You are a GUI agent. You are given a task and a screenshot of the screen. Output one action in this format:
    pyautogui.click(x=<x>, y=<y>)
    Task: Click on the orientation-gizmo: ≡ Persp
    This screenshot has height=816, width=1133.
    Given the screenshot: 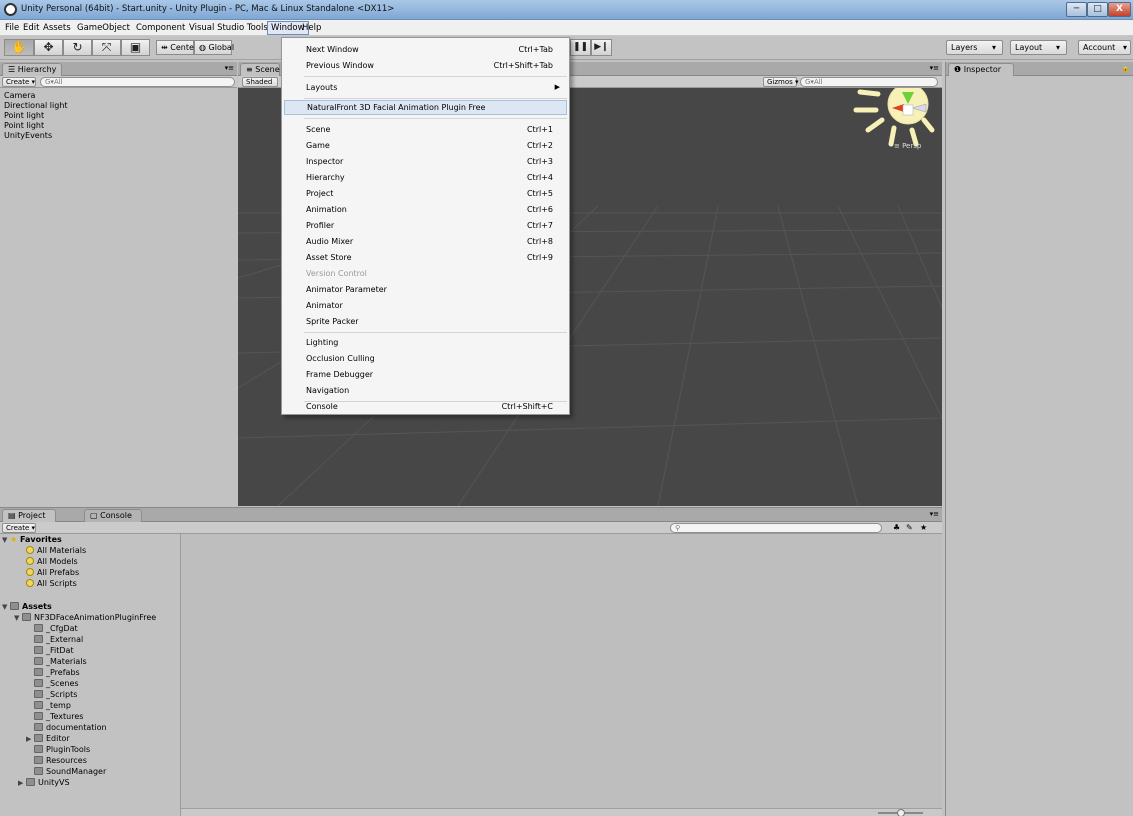 What is the action you would take?
    pyautogui.click(x=891, y=125)
    